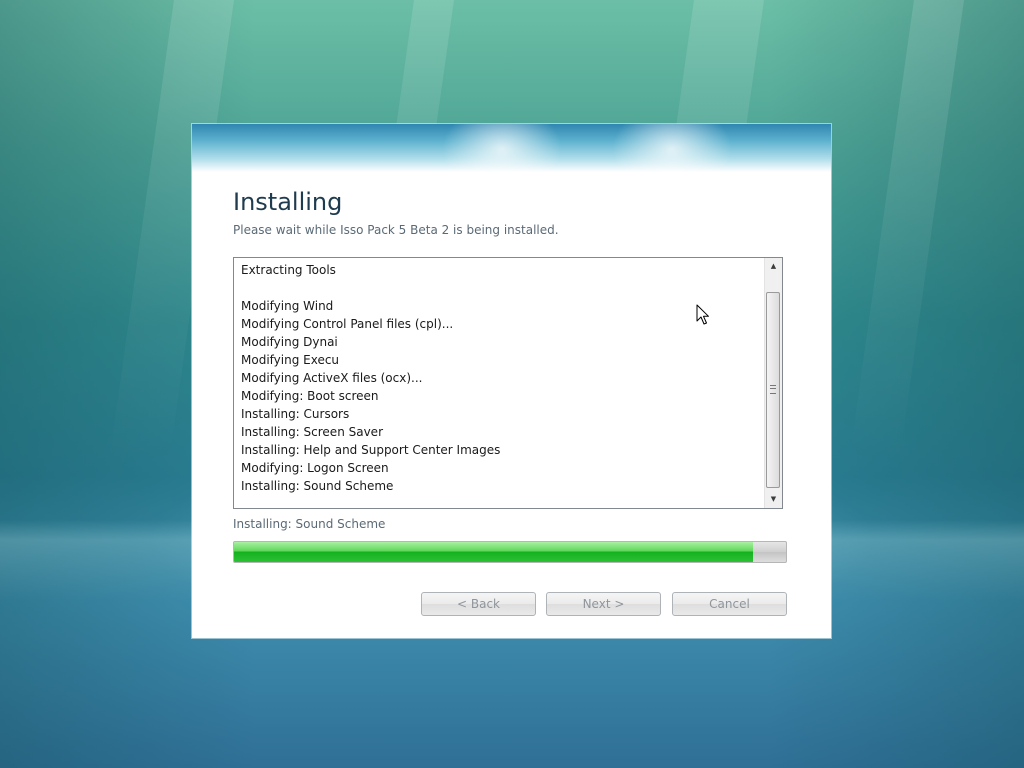 The image size is (1024, 768). I want to click on scrollbar-grip-icon, so click(773, 389).